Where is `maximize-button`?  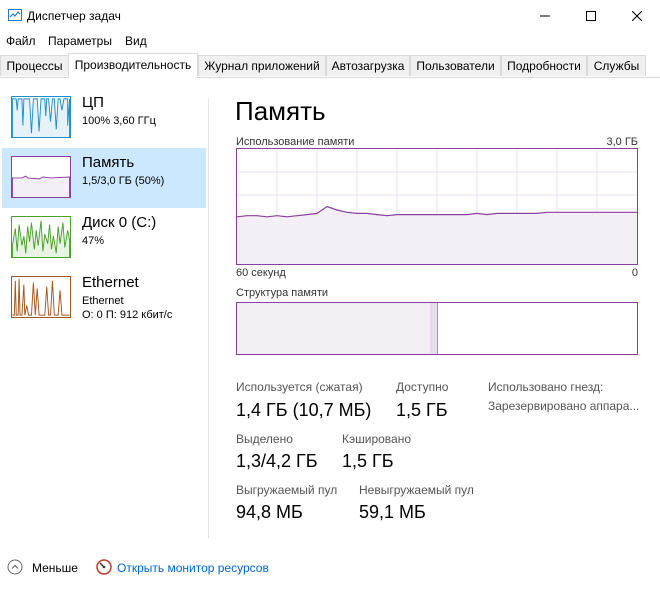 maximize-button is located at coordinates (591, 16).